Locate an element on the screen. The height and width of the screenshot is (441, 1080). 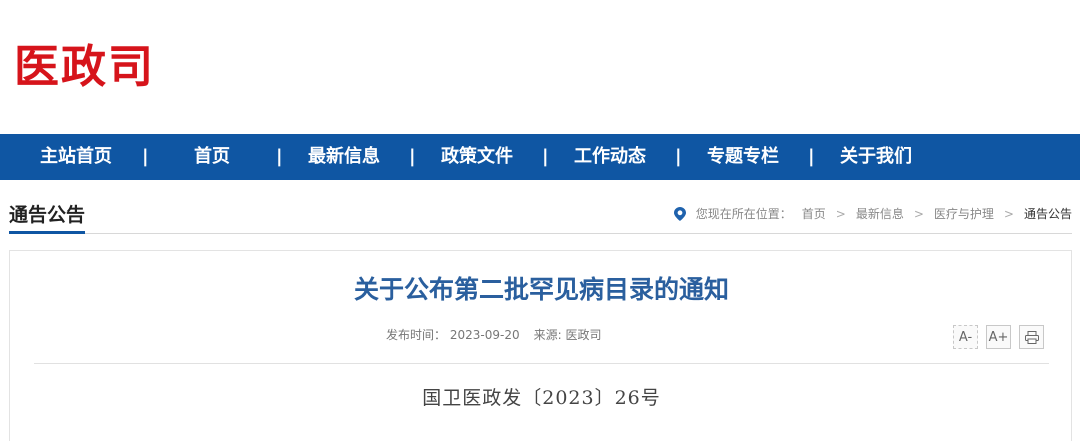
source: 来源: 医政司 is located at coordinates (568, 334).